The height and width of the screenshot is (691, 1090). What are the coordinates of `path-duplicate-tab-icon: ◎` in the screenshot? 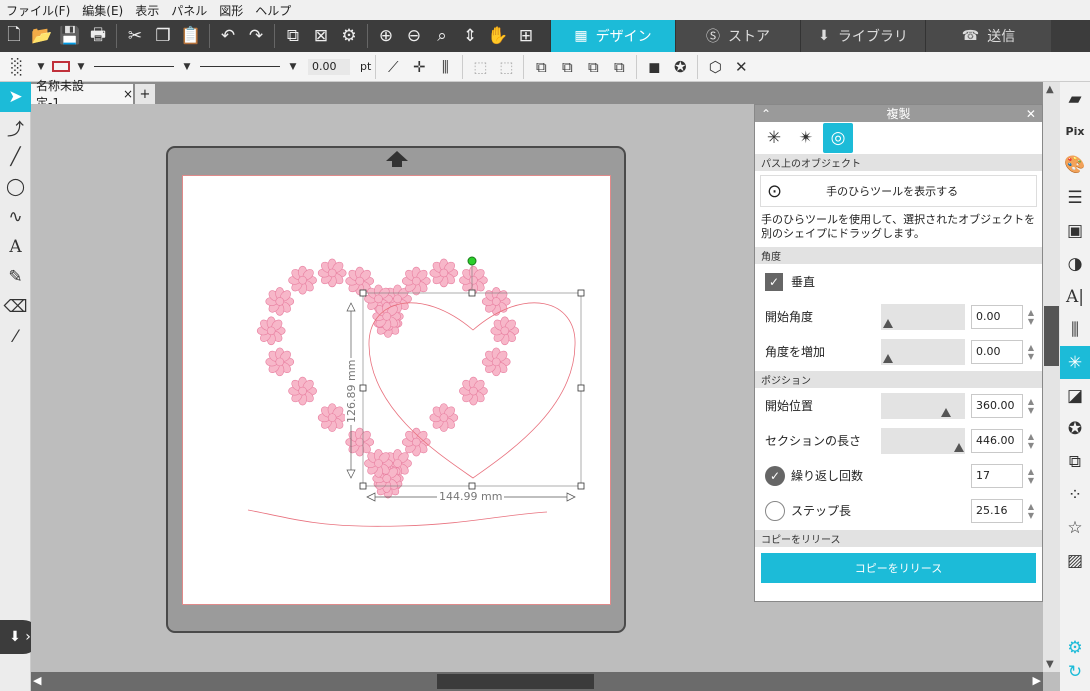 It's located at (838, 138).